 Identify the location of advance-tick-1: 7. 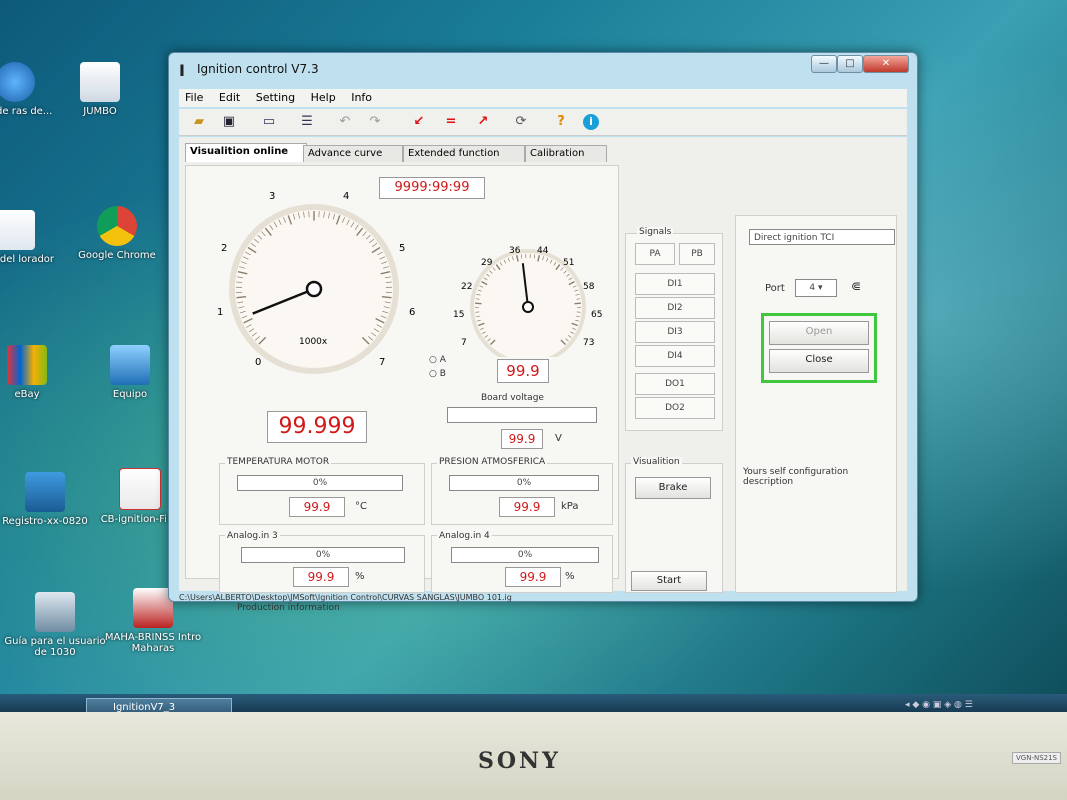
(464, 343).